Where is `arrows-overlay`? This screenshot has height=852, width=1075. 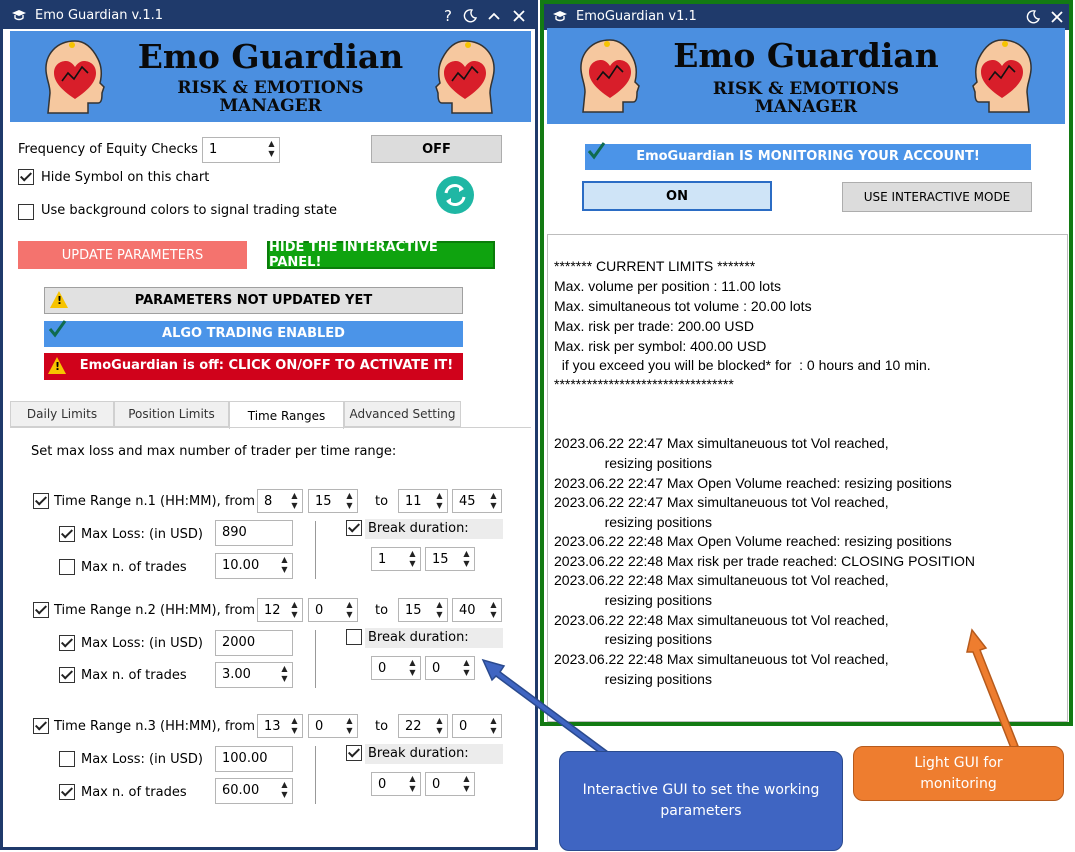
arrows-overlay is located at coordinates (750, 692).